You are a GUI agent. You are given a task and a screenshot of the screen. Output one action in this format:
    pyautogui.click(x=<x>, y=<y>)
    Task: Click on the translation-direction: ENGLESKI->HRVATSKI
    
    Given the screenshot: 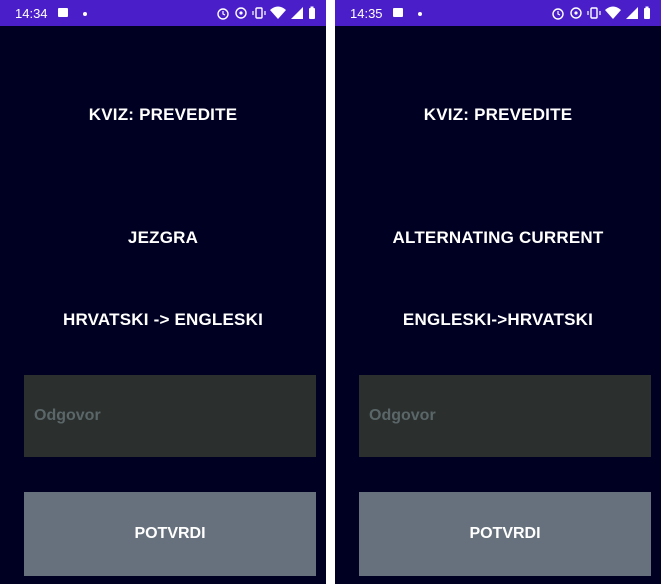 What is the action you would take?
    pyautogui.click(x=498, y=319)
    